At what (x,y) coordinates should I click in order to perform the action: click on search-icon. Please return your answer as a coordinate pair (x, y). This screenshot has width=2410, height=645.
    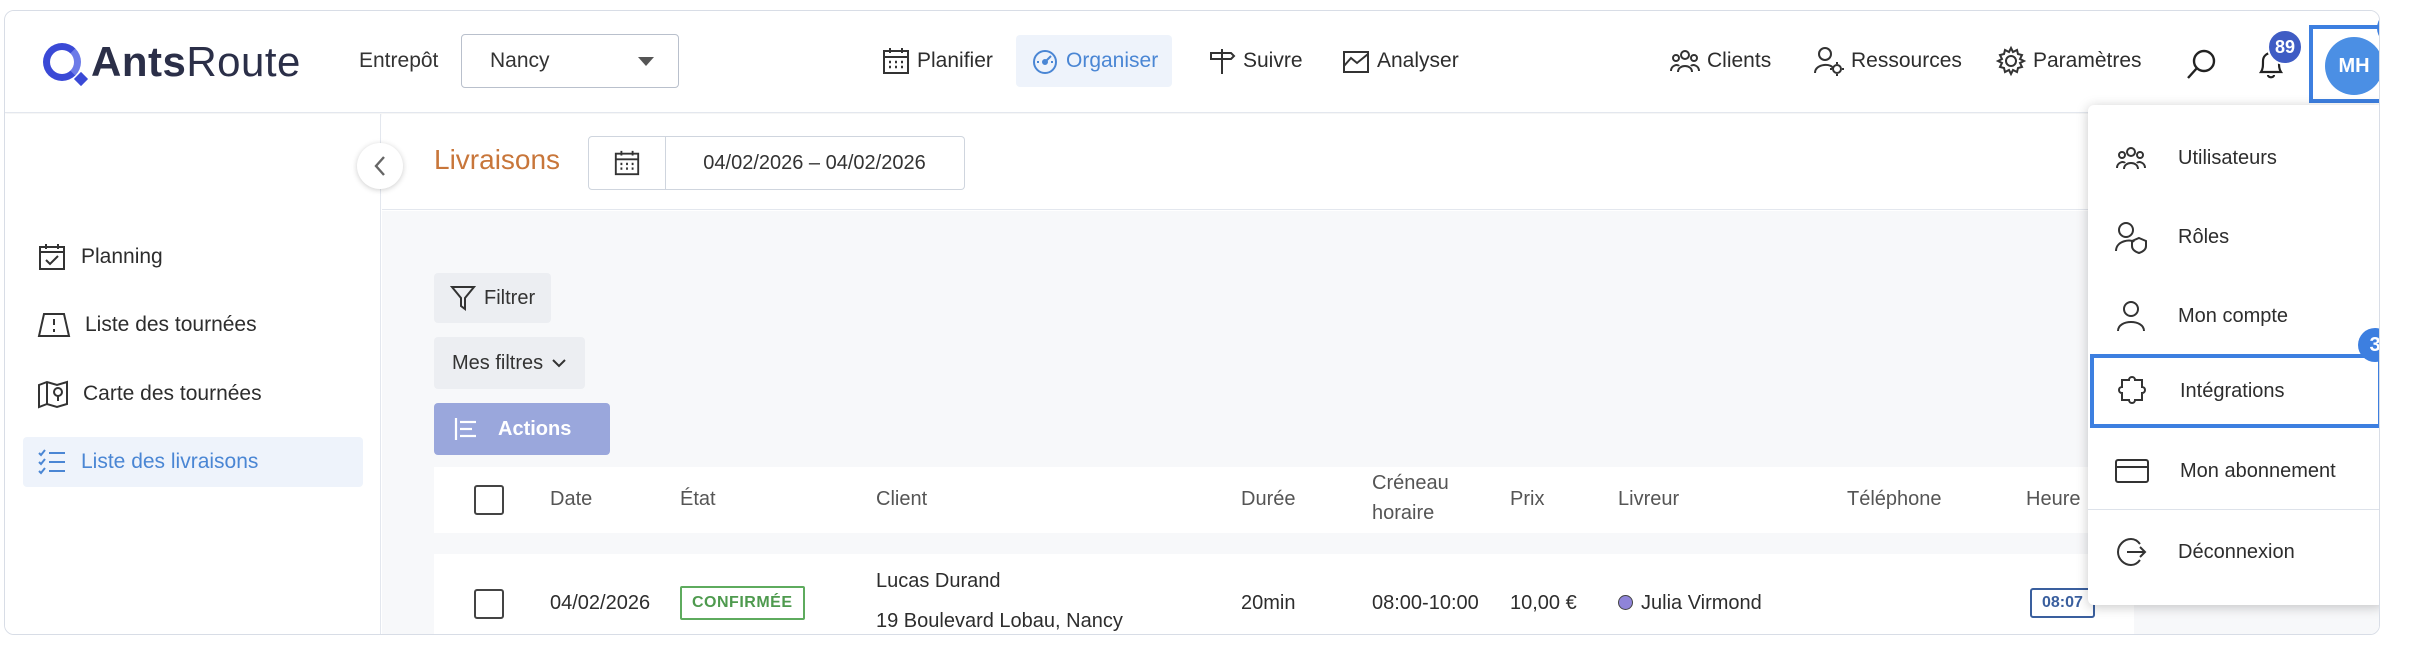
    Looking at the image, I should click on (2201, 64).